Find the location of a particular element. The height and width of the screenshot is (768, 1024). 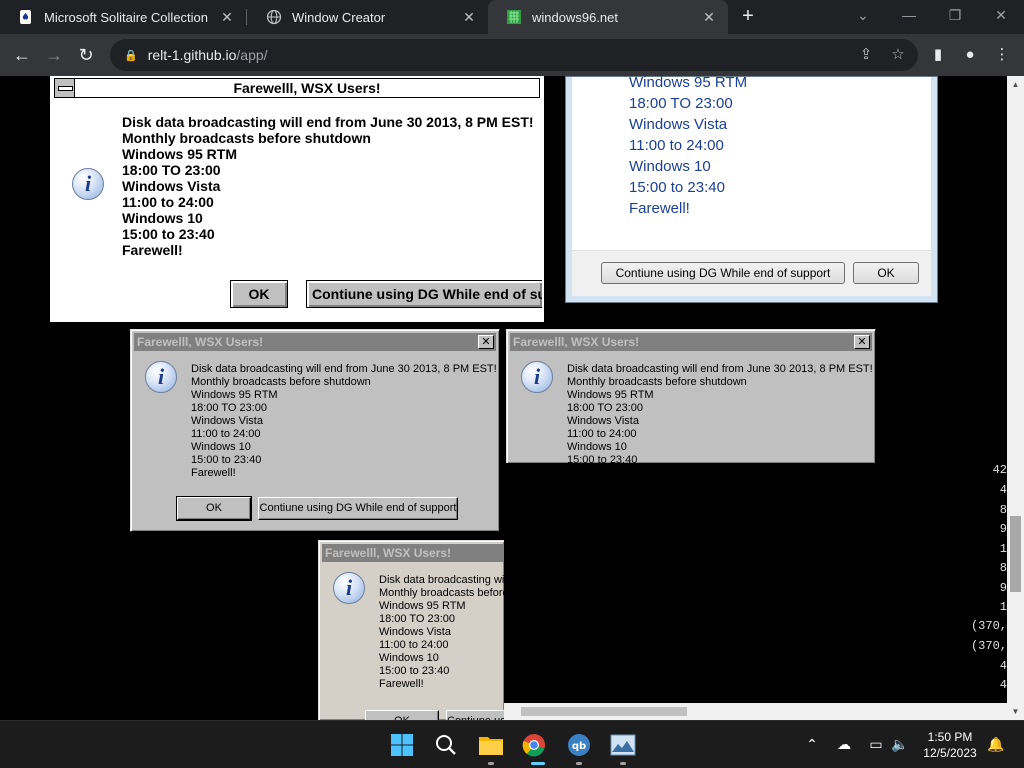

menu-kebab-icon: ⋮ is located at coordinates (1002, 55).